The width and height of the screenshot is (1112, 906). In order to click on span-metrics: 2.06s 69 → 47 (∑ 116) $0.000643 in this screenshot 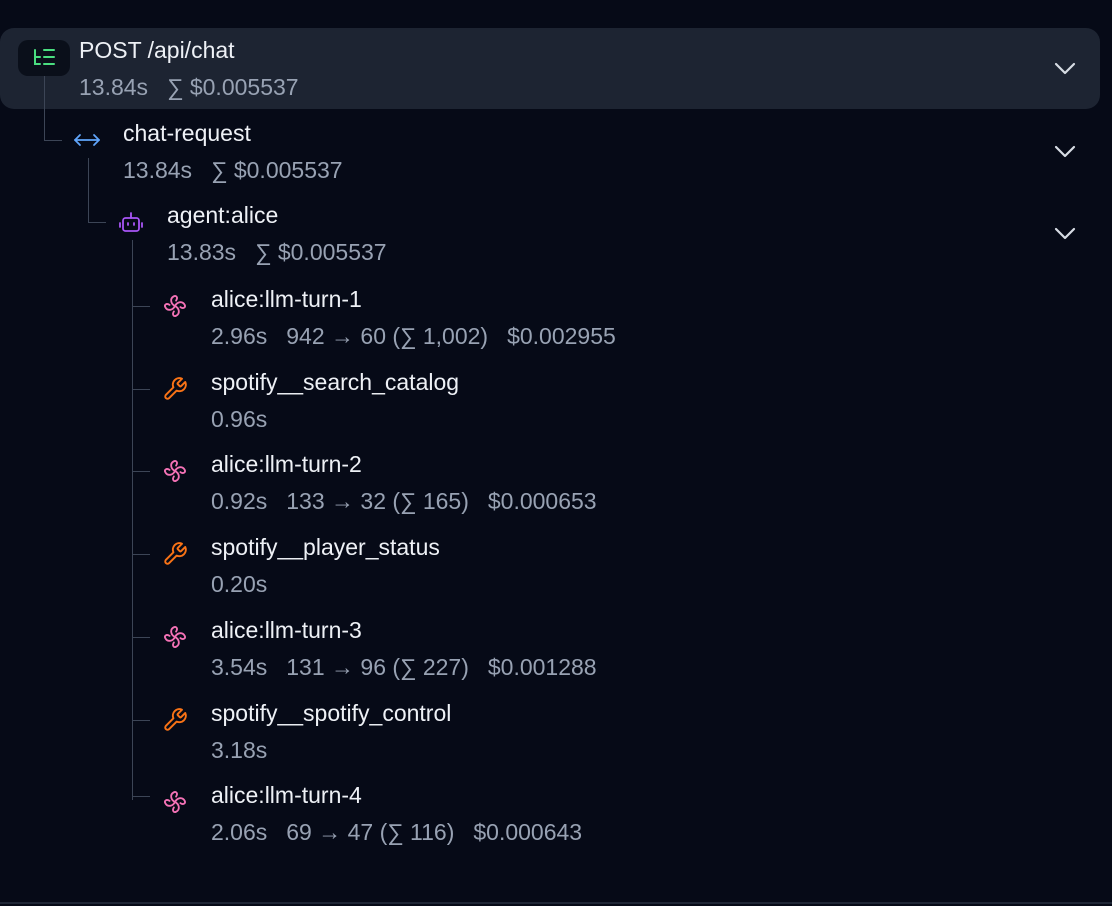, I will do `click(396, 832)`.